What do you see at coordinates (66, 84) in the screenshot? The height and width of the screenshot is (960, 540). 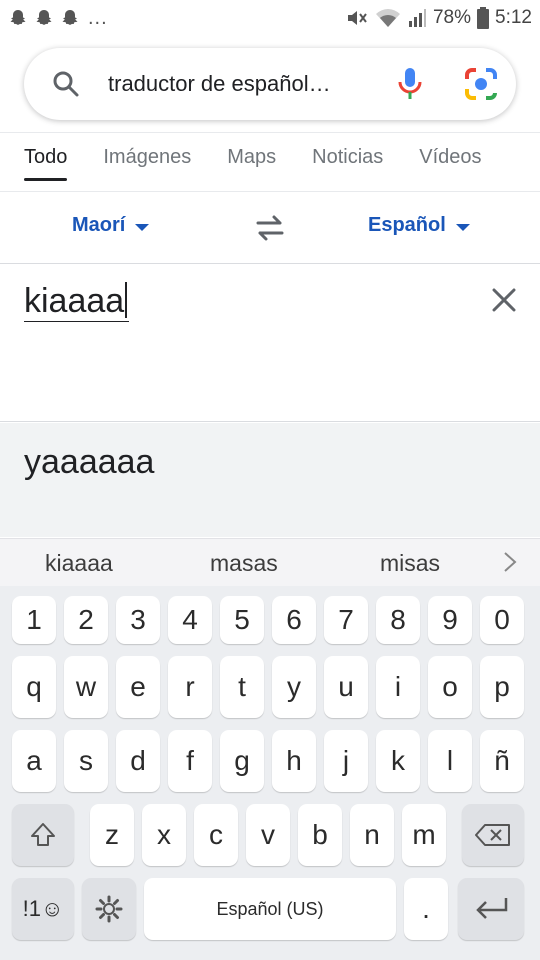 I see `search-icon` at bounding box center [66, 84].